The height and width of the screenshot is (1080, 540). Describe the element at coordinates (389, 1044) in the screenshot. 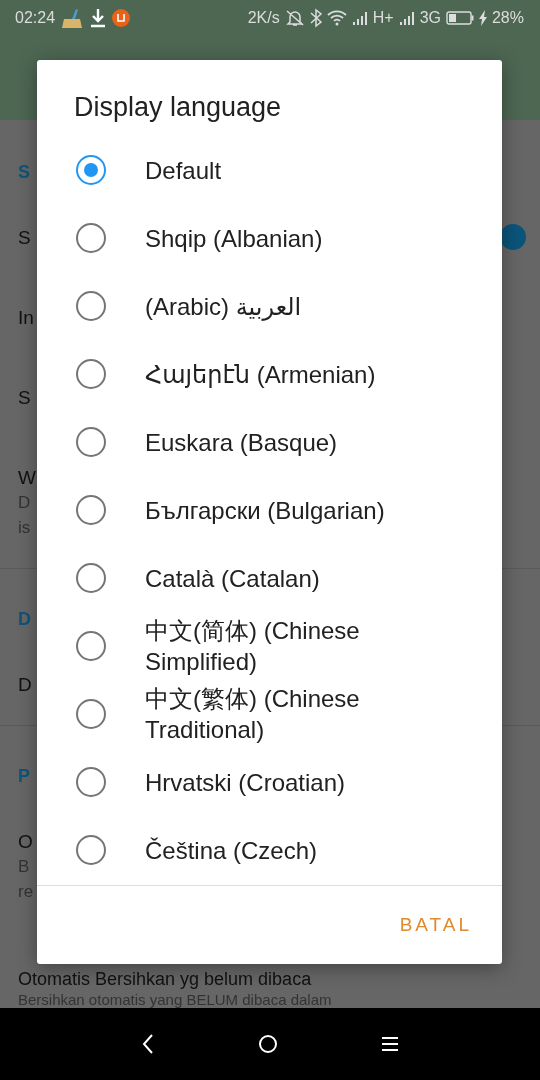

I see `menu-icon` at that location.